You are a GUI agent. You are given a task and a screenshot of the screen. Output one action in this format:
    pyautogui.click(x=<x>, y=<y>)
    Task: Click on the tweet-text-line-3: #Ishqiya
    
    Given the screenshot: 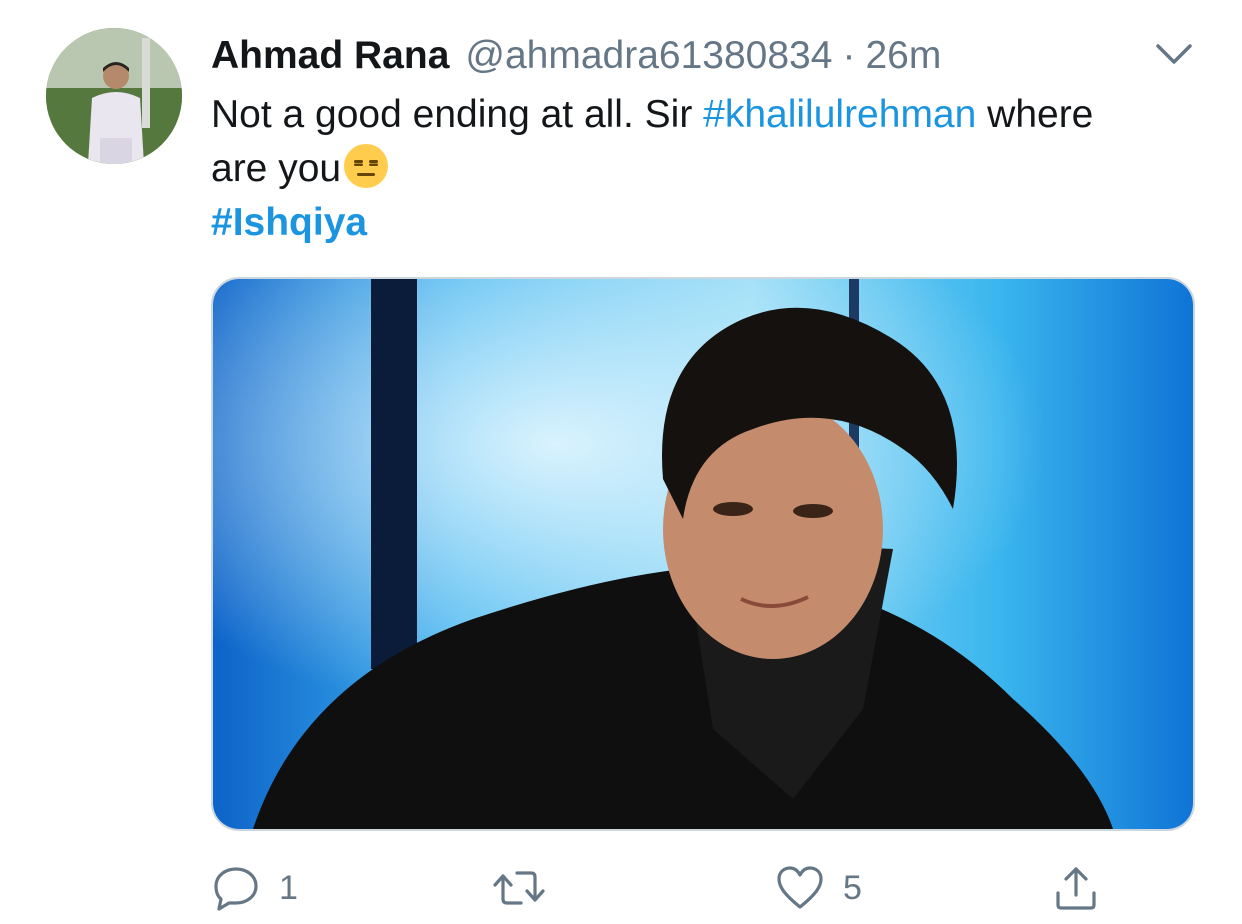 What is the action you would take?
    pyautogui.click(x=716, y=223)
    